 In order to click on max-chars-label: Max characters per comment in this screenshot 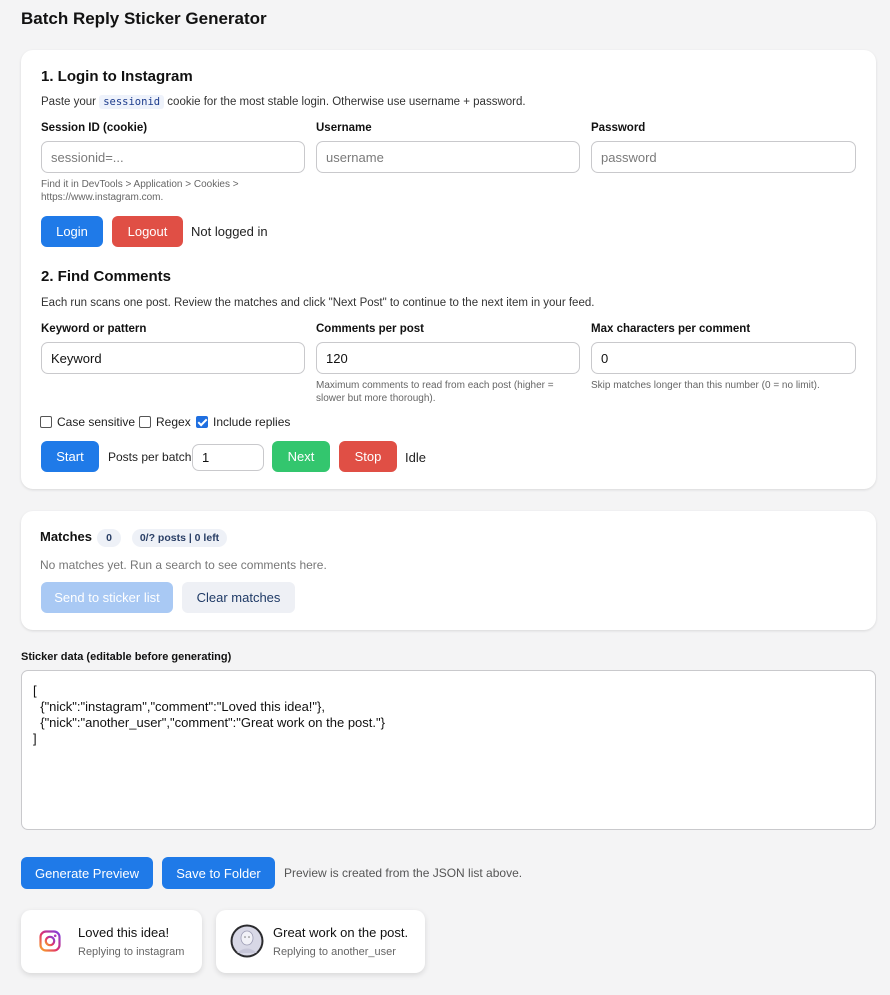, I will do `click(671, 329)`.